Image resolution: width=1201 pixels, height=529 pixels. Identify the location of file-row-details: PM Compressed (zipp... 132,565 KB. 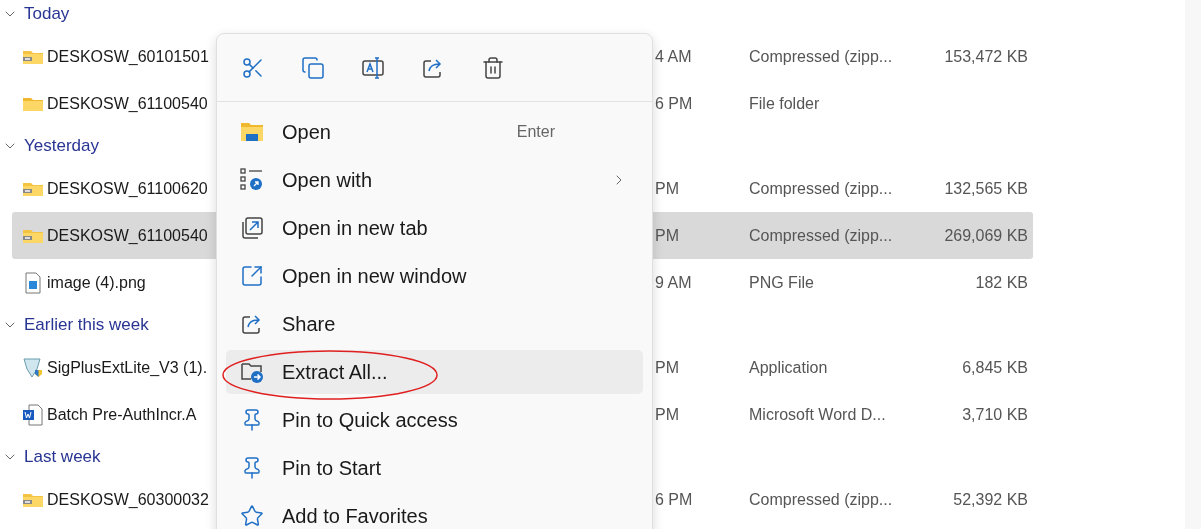
(843, 188).